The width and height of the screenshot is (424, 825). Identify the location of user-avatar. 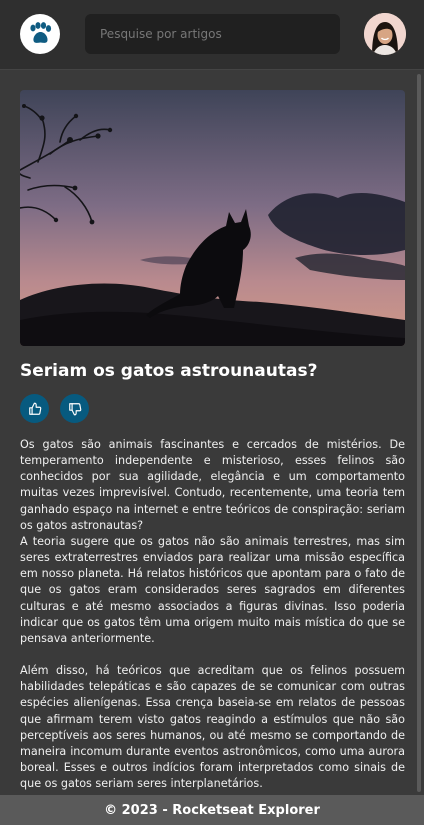
(385, 34).